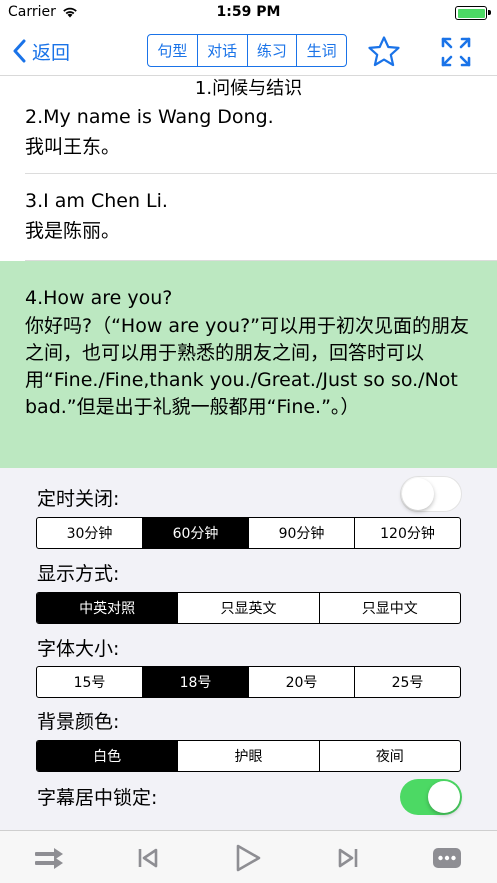  What do you see at coordinates (78, 574) in the screenshot?
I see `display-mode-label: 显示方式:` at bounding box center [78, 574].